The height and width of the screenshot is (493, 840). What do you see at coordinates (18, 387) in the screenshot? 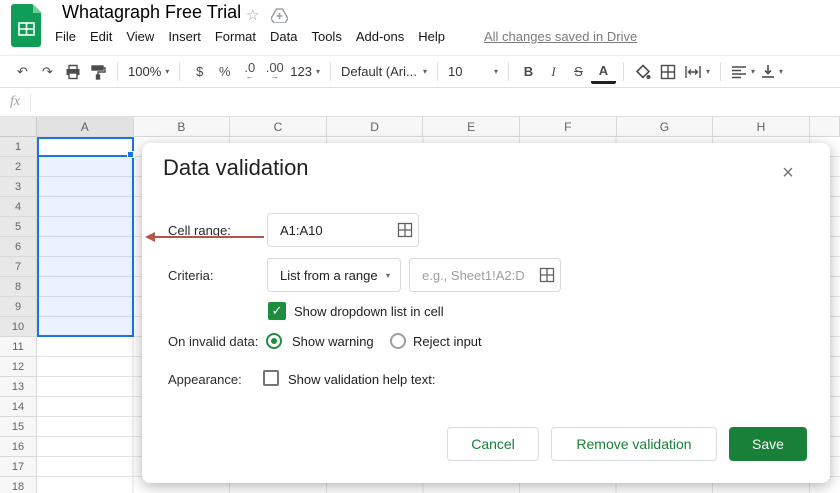
I see `row-header-13: 13` at bounding box center [18, 387].